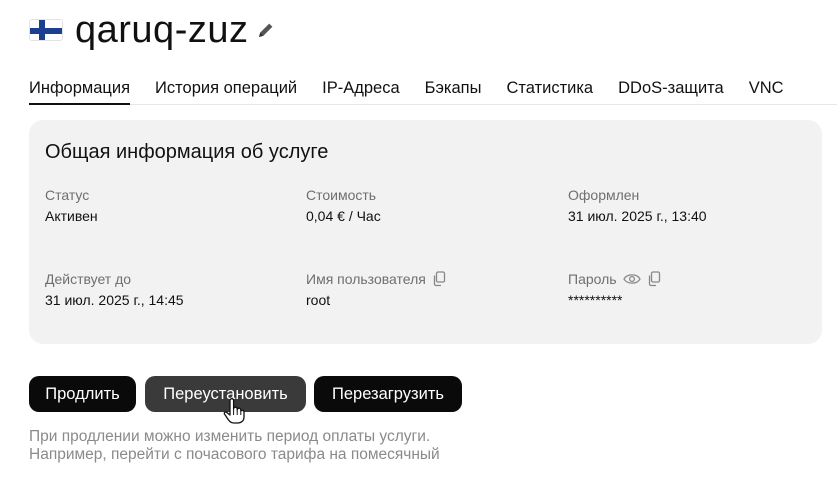 This screenshot has width=837, height=503. What do you see at coordinates (766, 91) in the screenshot?
I see `tab-vnc: VNC` at bounding box center [766, 91].